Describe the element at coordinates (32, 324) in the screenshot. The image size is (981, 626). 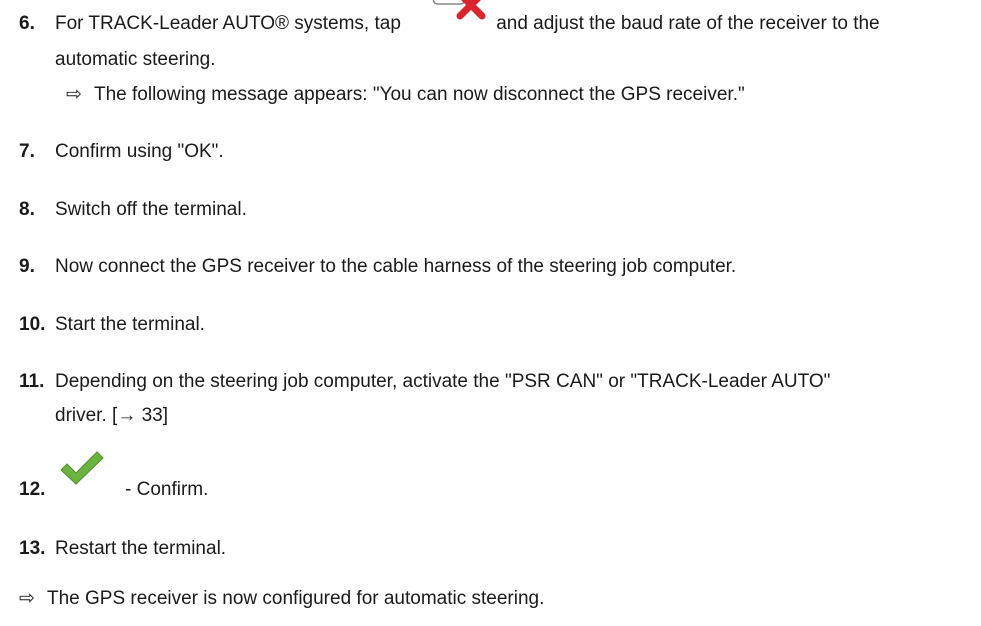
I see `step-number: 10.` at that location.